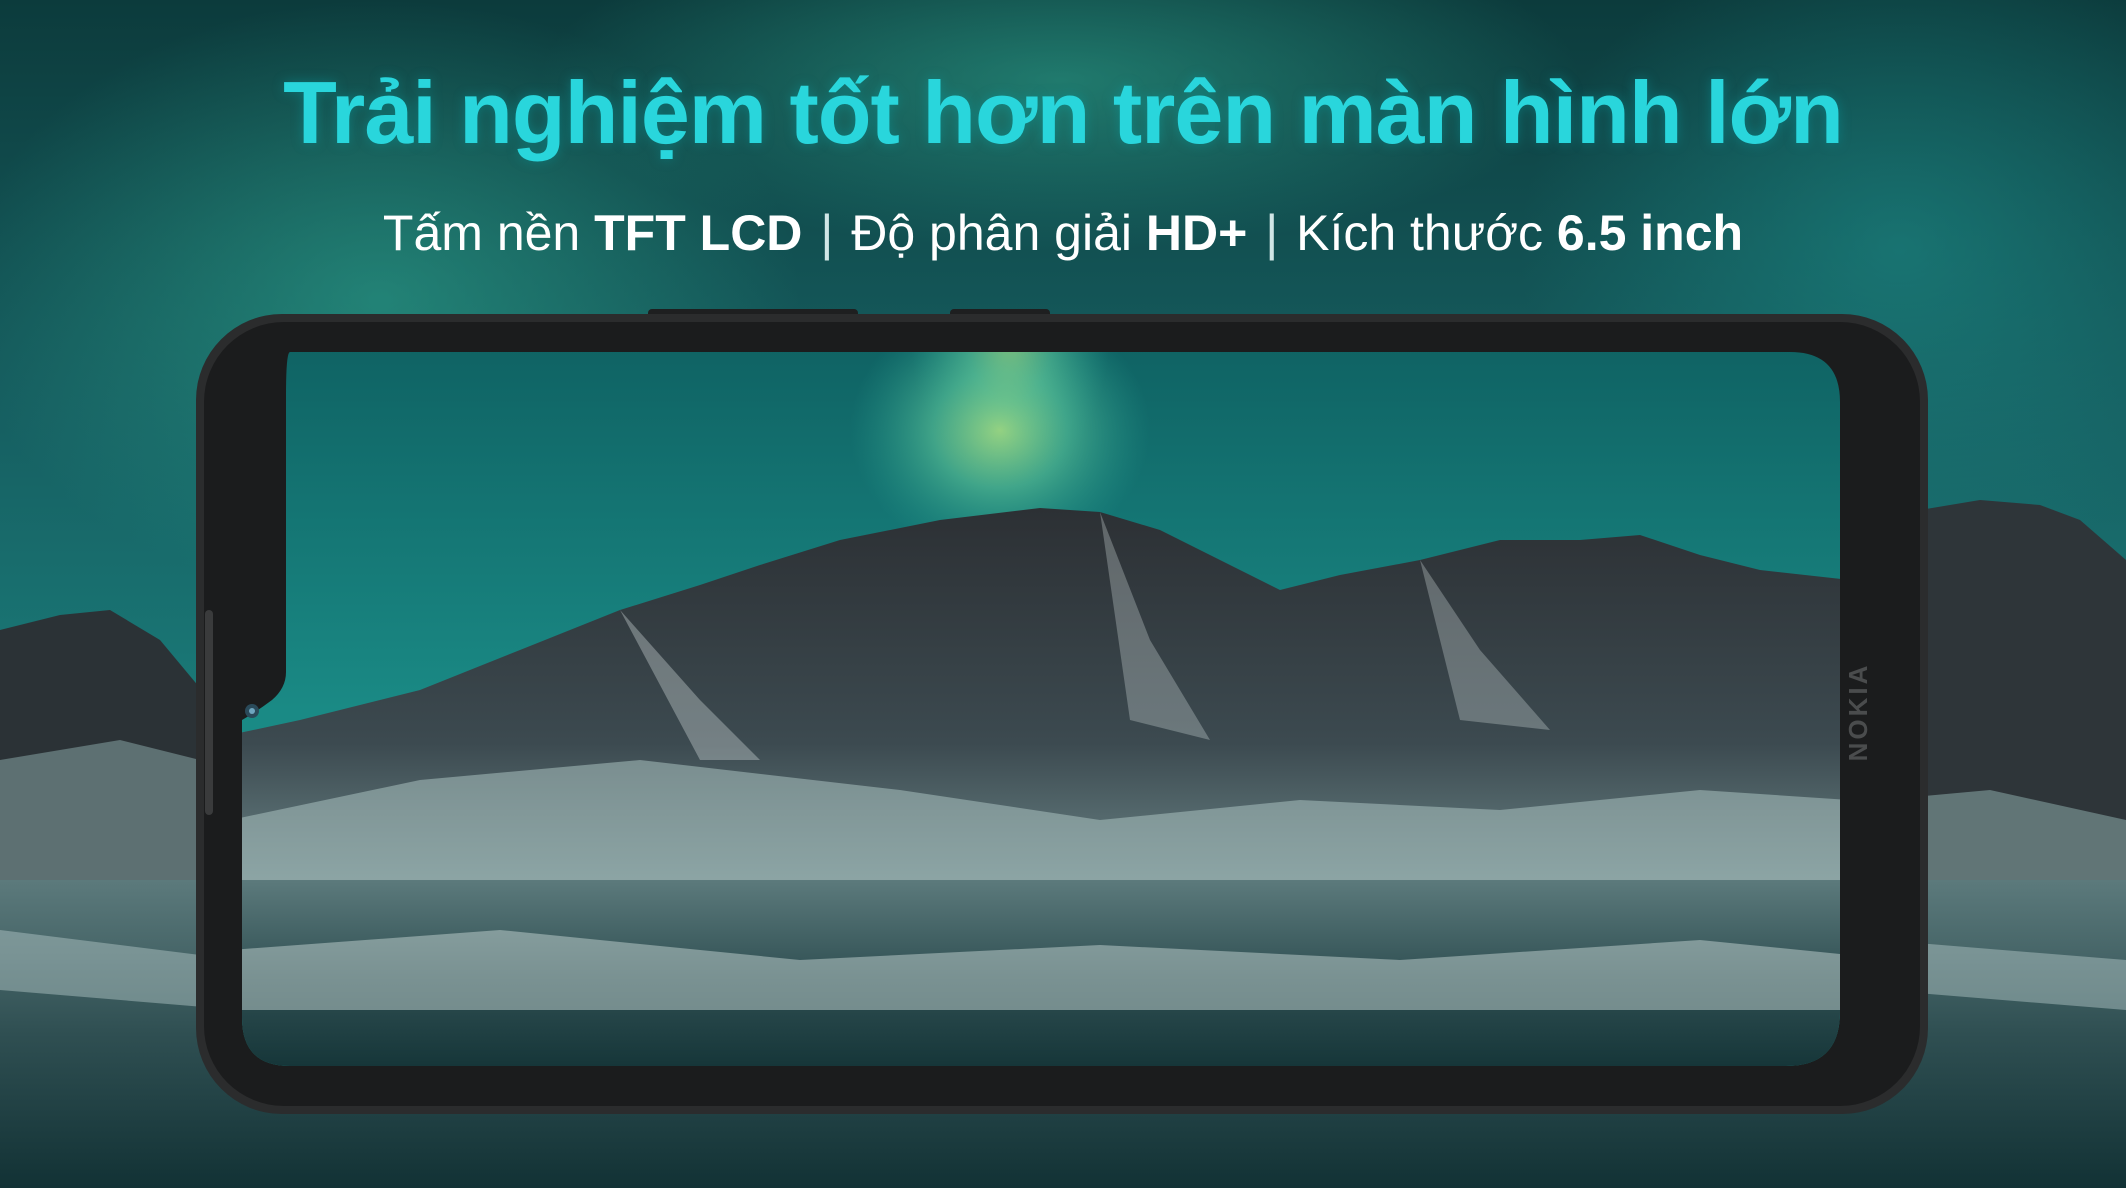 The height and width of the screenshot is (1188, 2126). I want to click on size-value: 6.5 inch, so click(1650, 233).